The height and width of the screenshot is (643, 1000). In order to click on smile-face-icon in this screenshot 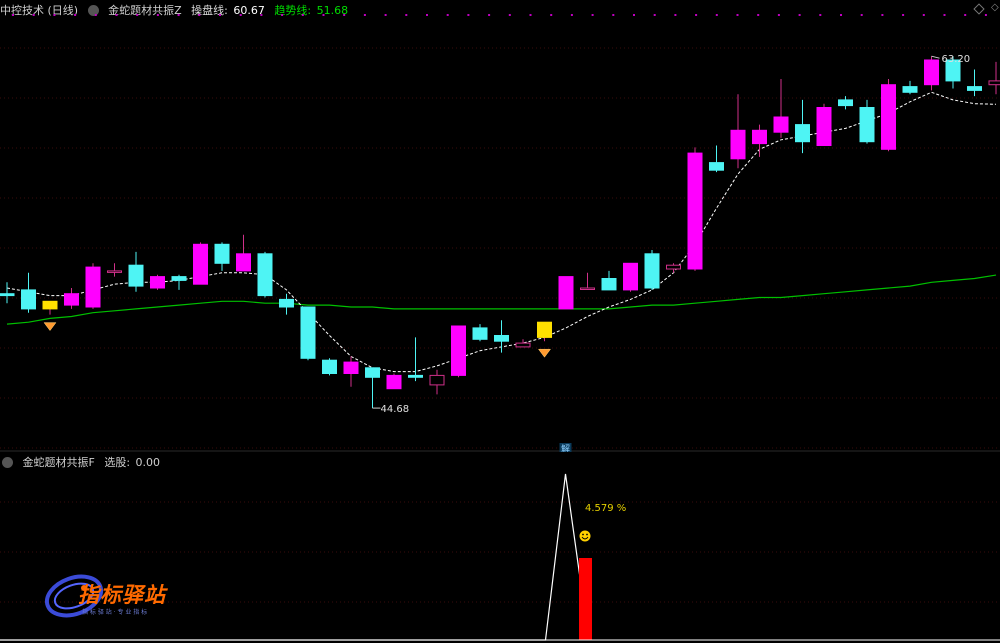, I will do `click(585, 536)`.